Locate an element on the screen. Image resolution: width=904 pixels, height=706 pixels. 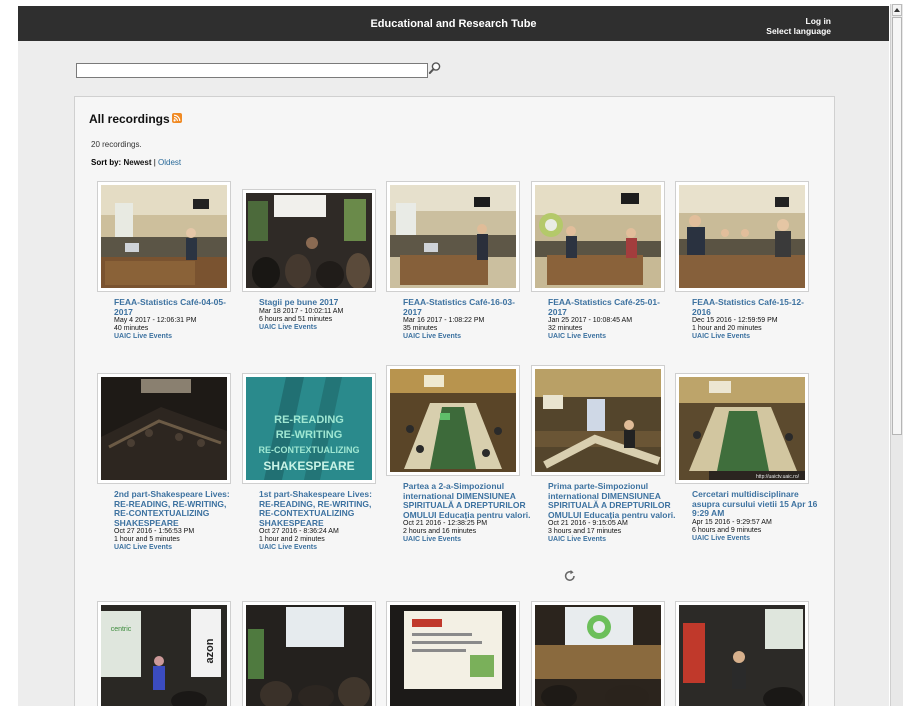
refresh-icon is located at coordinates (570, 576).